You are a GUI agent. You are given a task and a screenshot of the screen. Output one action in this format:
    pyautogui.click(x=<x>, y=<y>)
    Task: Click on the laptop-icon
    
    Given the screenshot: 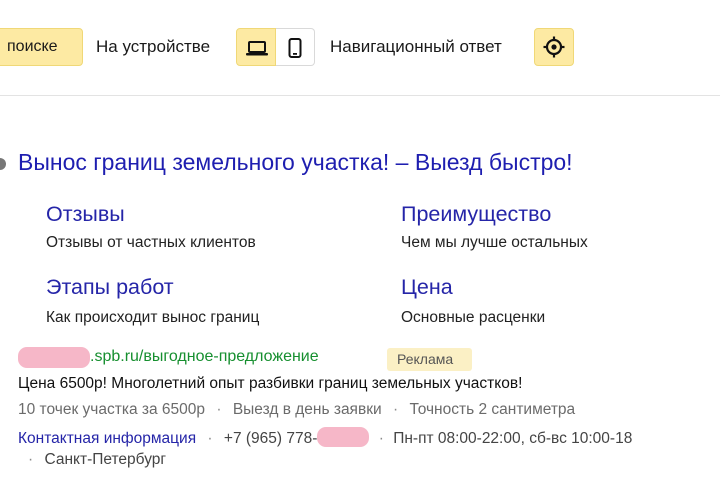 What is the action you would take?
    pyautogui.click(x=257, y=48)
    